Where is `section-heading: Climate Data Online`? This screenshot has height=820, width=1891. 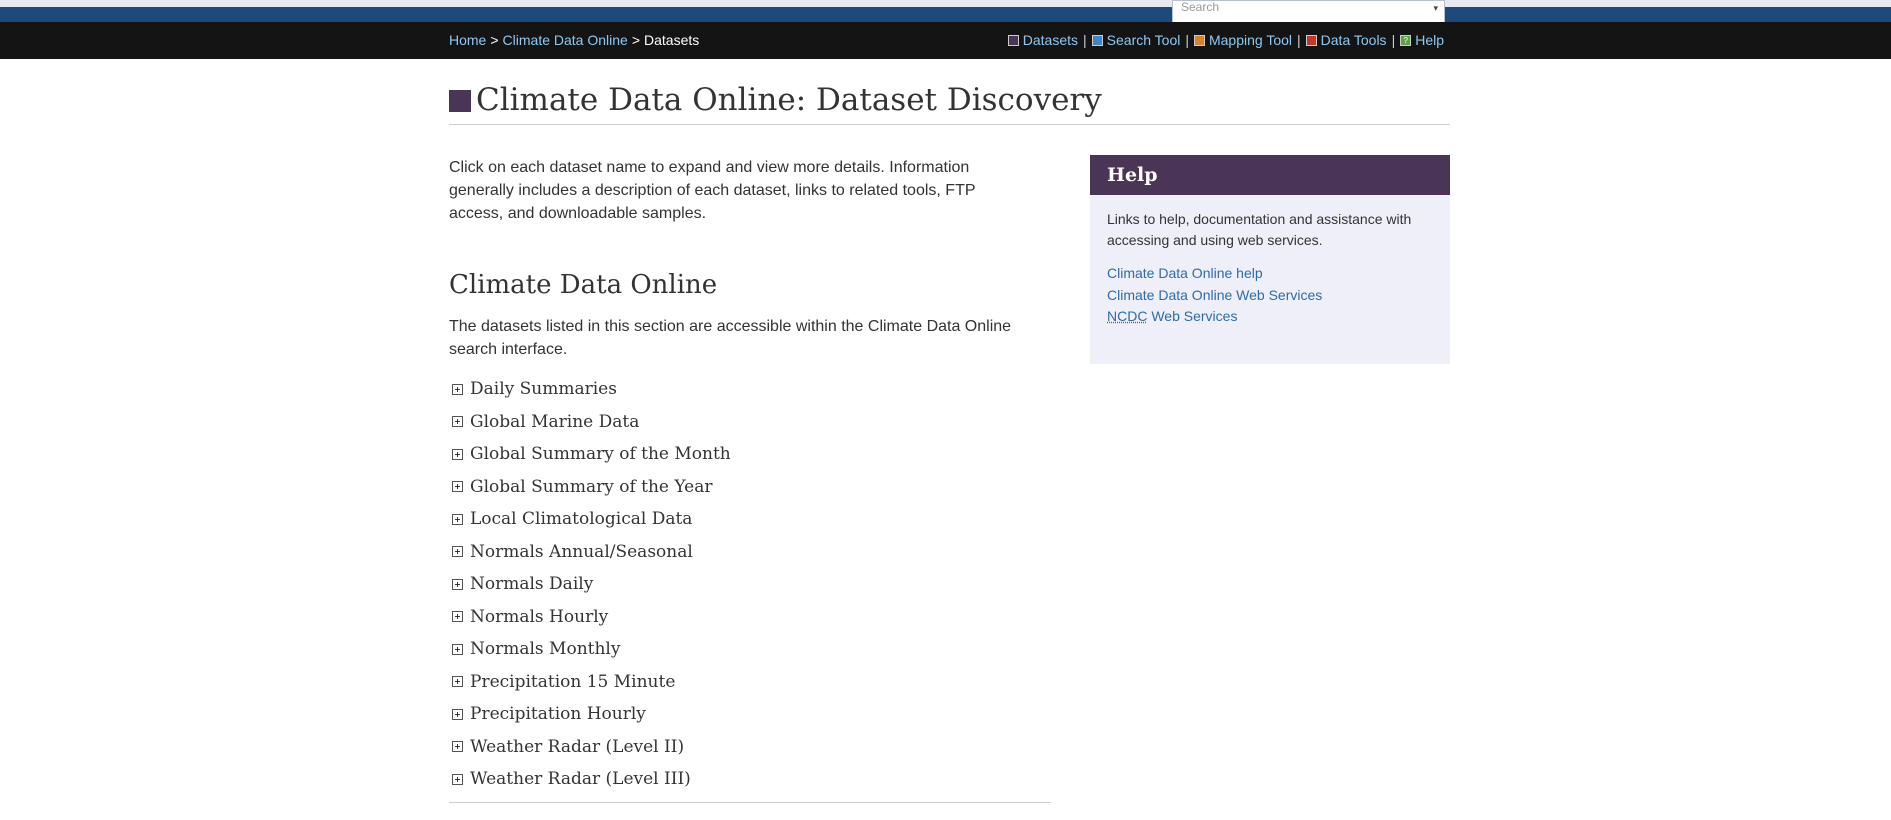
section-heading: Climate Data Online is located at coordinates (583, 285).